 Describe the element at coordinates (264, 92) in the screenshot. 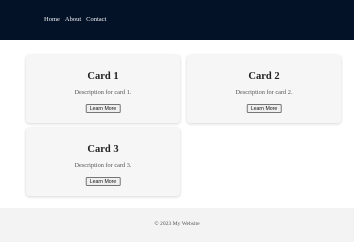

I see `card-description: Description for card 2.` at that location.